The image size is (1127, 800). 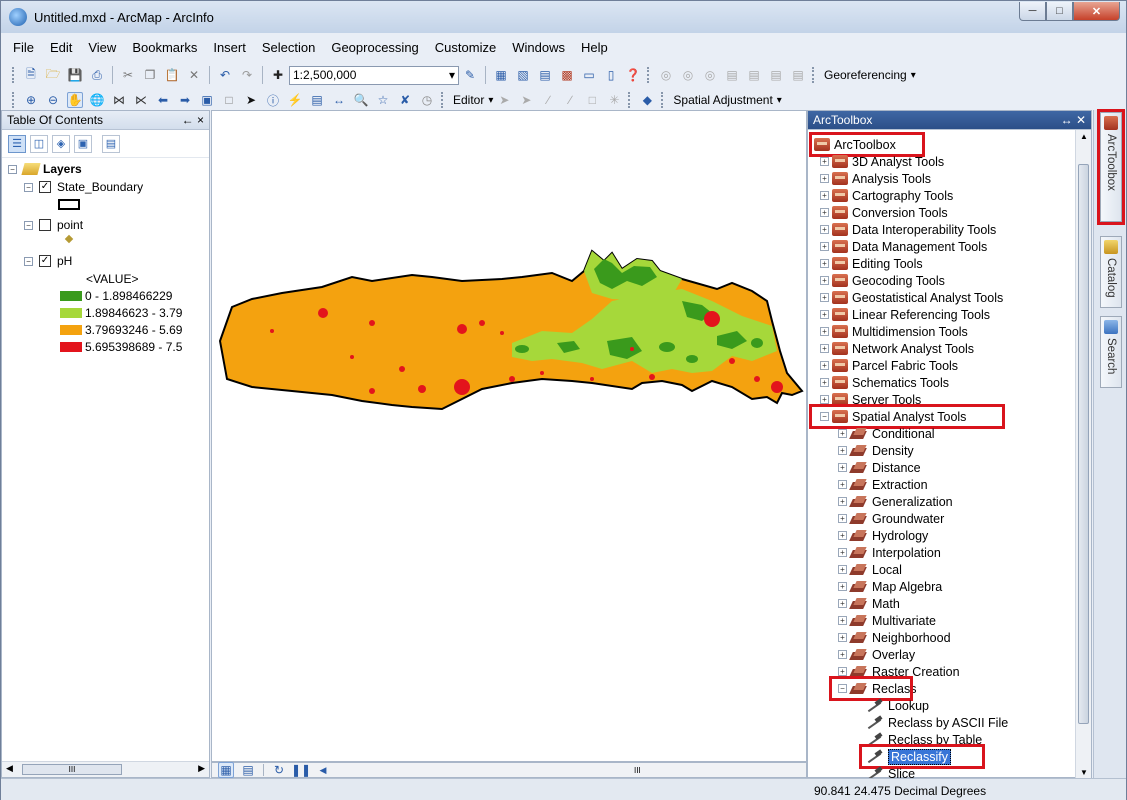 I want to click on fixed-zoom-in-icon: ⋈, so click(x=119, y=100).